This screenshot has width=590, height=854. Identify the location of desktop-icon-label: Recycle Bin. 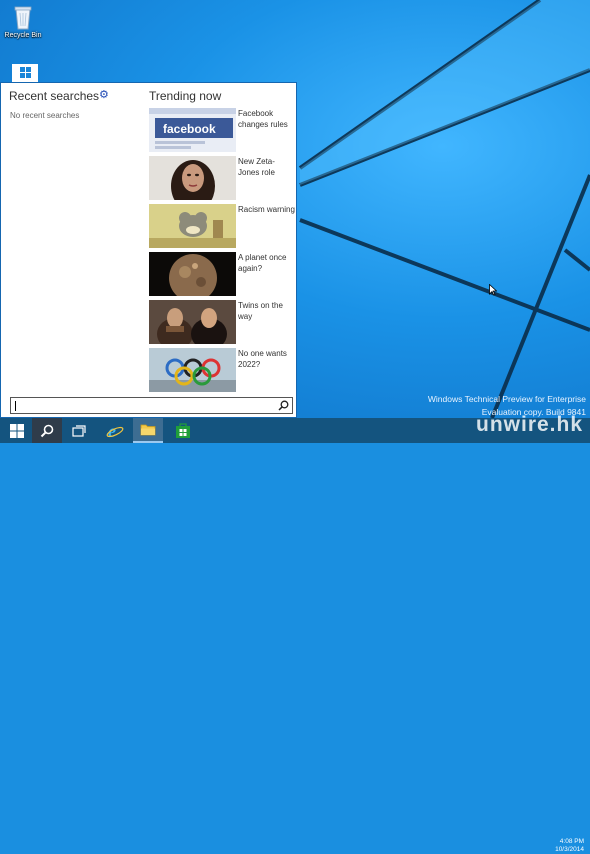
(23, 35).